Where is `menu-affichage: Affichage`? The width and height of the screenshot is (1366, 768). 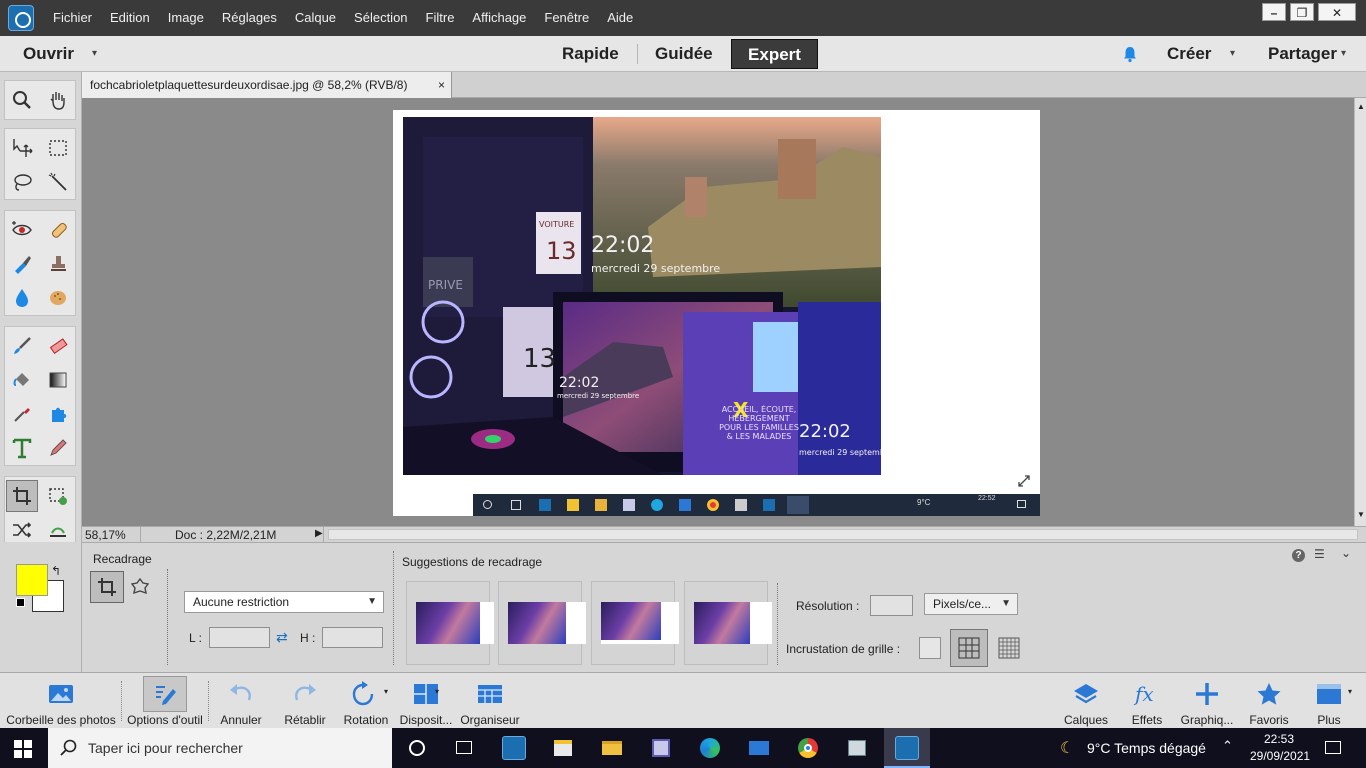
menu-affichage: Affichage is located at coordinates (499, 18).